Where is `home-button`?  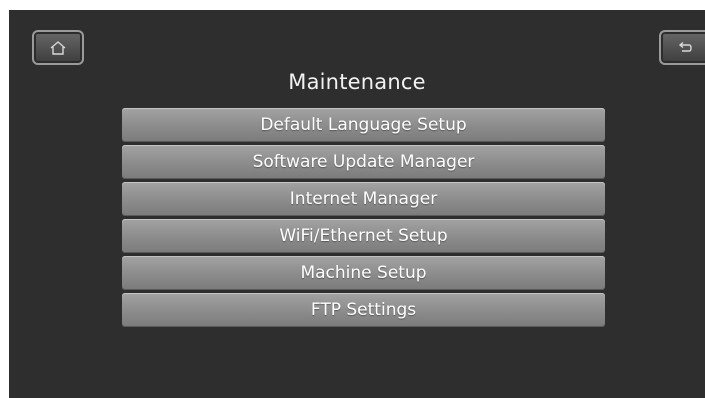 home-button is located at coordinates (58, 47).